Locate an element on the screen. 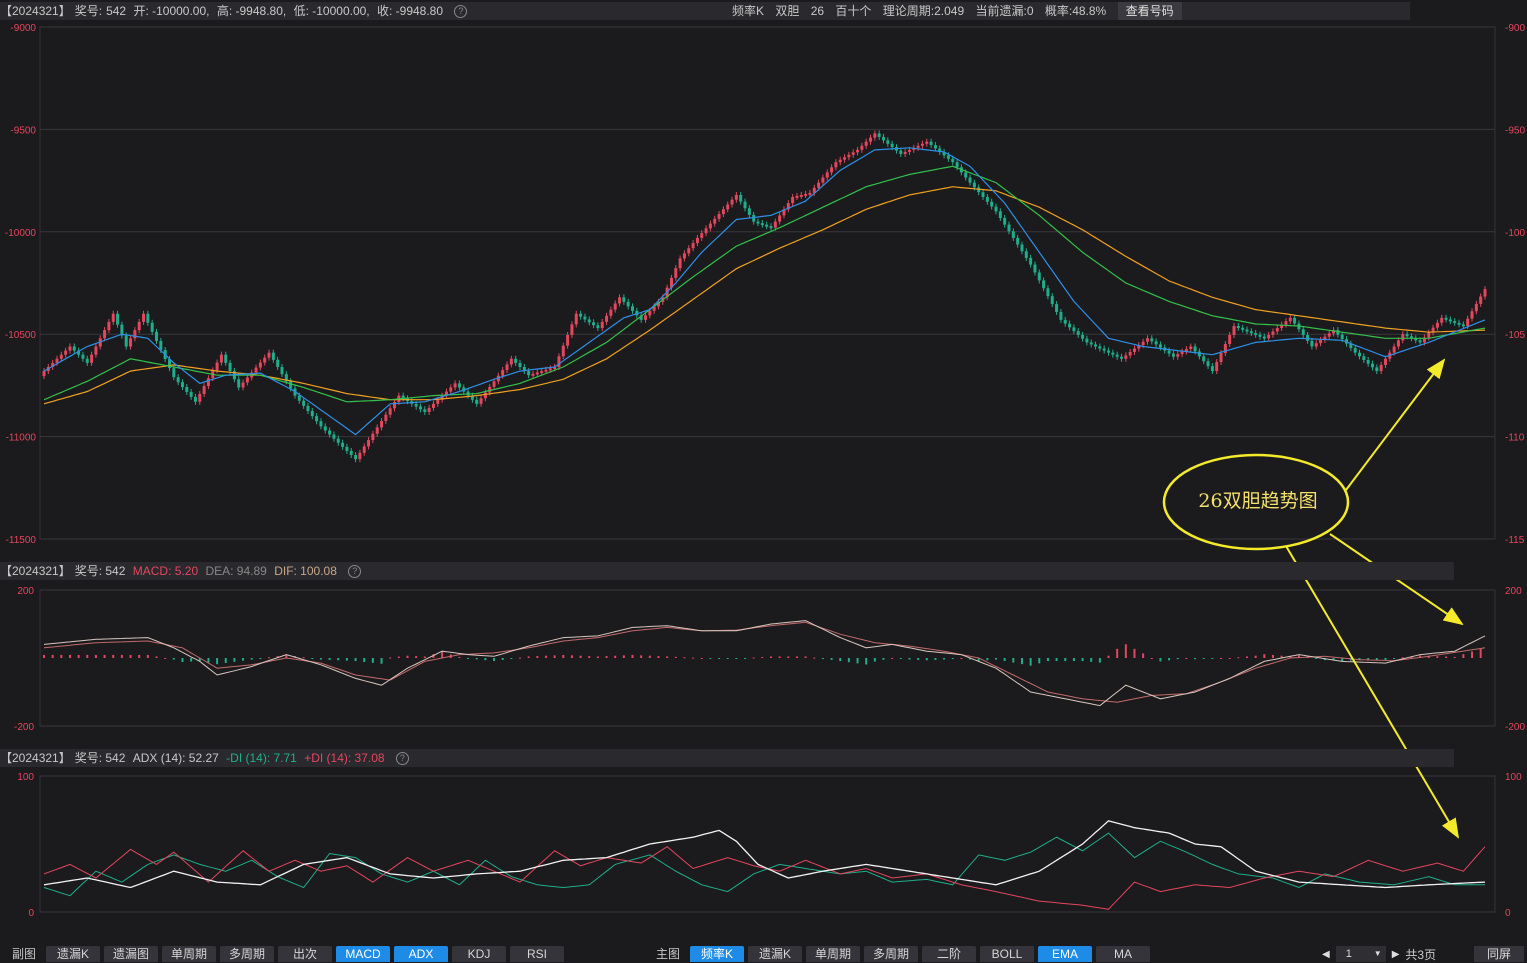 This screenshot has height=963, width=1527. adx-help-icon: ? is located at coordinates (402, 759).